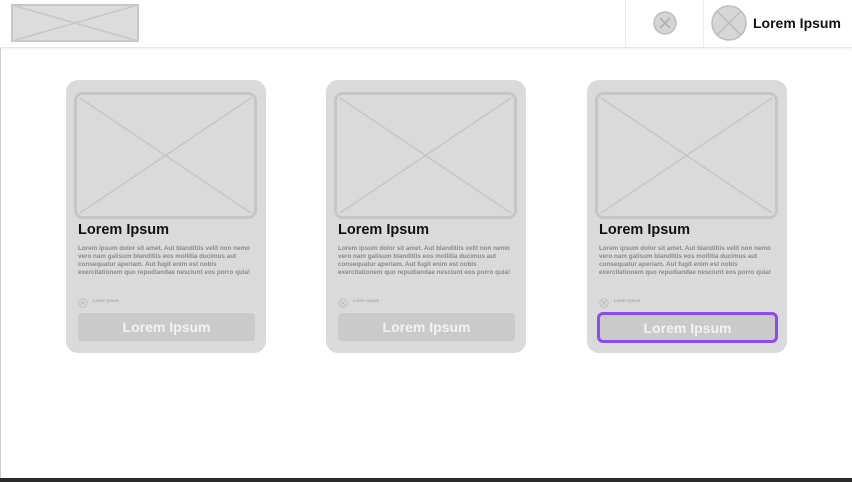  What do you see at coordinates (797, 23) in the screenshot?
I see `user-name: Lorem Ipsum` at bounding box center [797, 23].